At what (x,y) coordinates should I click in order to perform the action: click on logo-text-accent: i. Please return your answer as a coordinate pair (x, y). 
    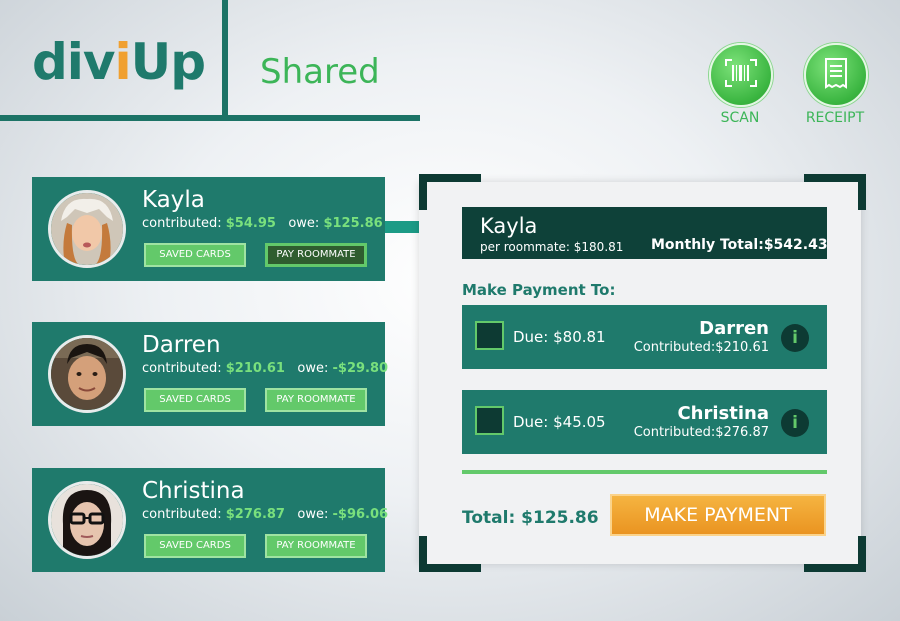
    Looking at the image, I should click on (123, 62).